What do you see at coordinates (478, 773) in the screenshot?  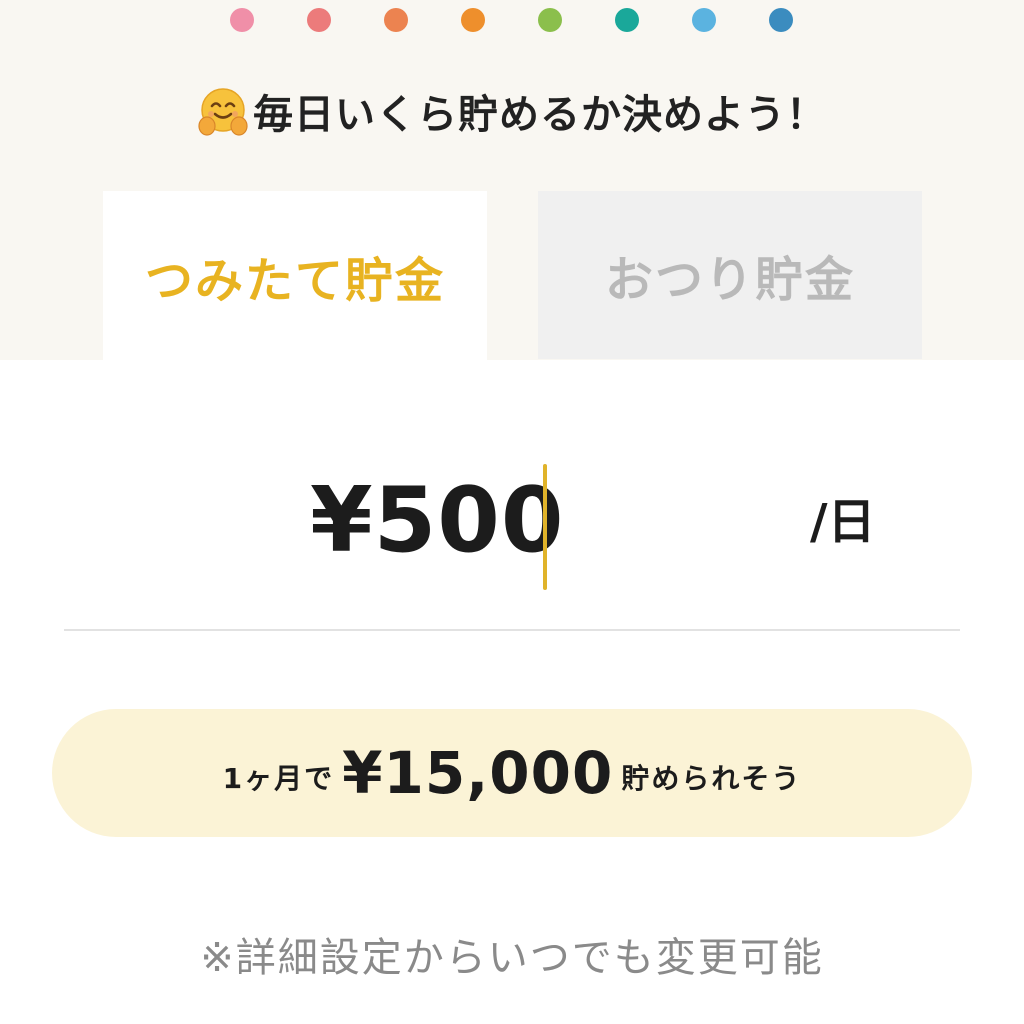 I see `monthly-estimate-amount: ¥15,000` at bounding box center [478, 773].